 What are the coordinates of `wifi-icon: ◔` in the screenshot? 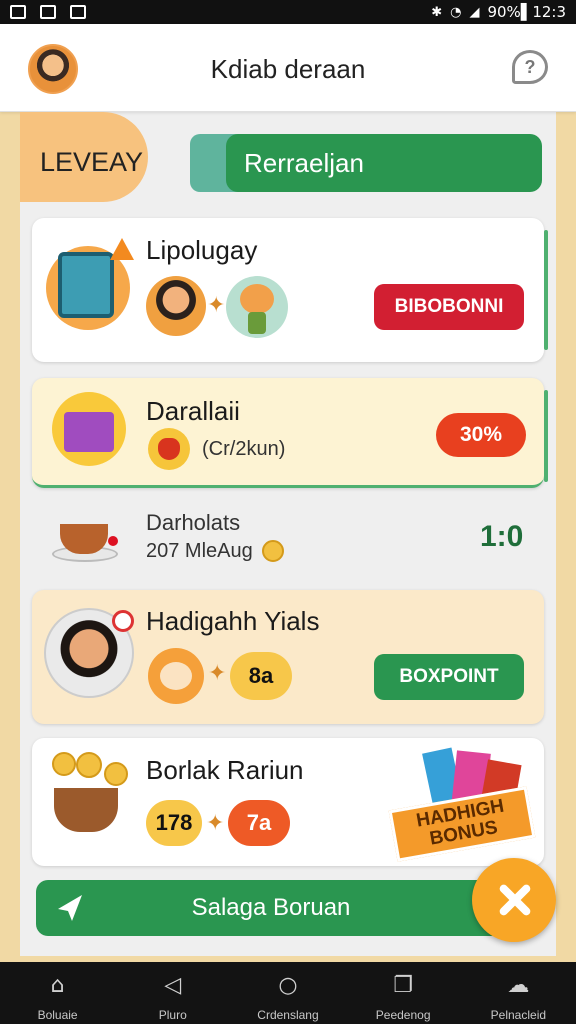 It's located at (456, 12).